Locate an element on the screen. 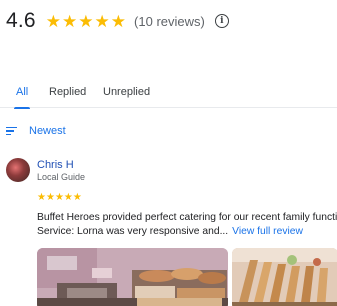  tab-unreplied: Unreplied is located at coordinates (126, 94).